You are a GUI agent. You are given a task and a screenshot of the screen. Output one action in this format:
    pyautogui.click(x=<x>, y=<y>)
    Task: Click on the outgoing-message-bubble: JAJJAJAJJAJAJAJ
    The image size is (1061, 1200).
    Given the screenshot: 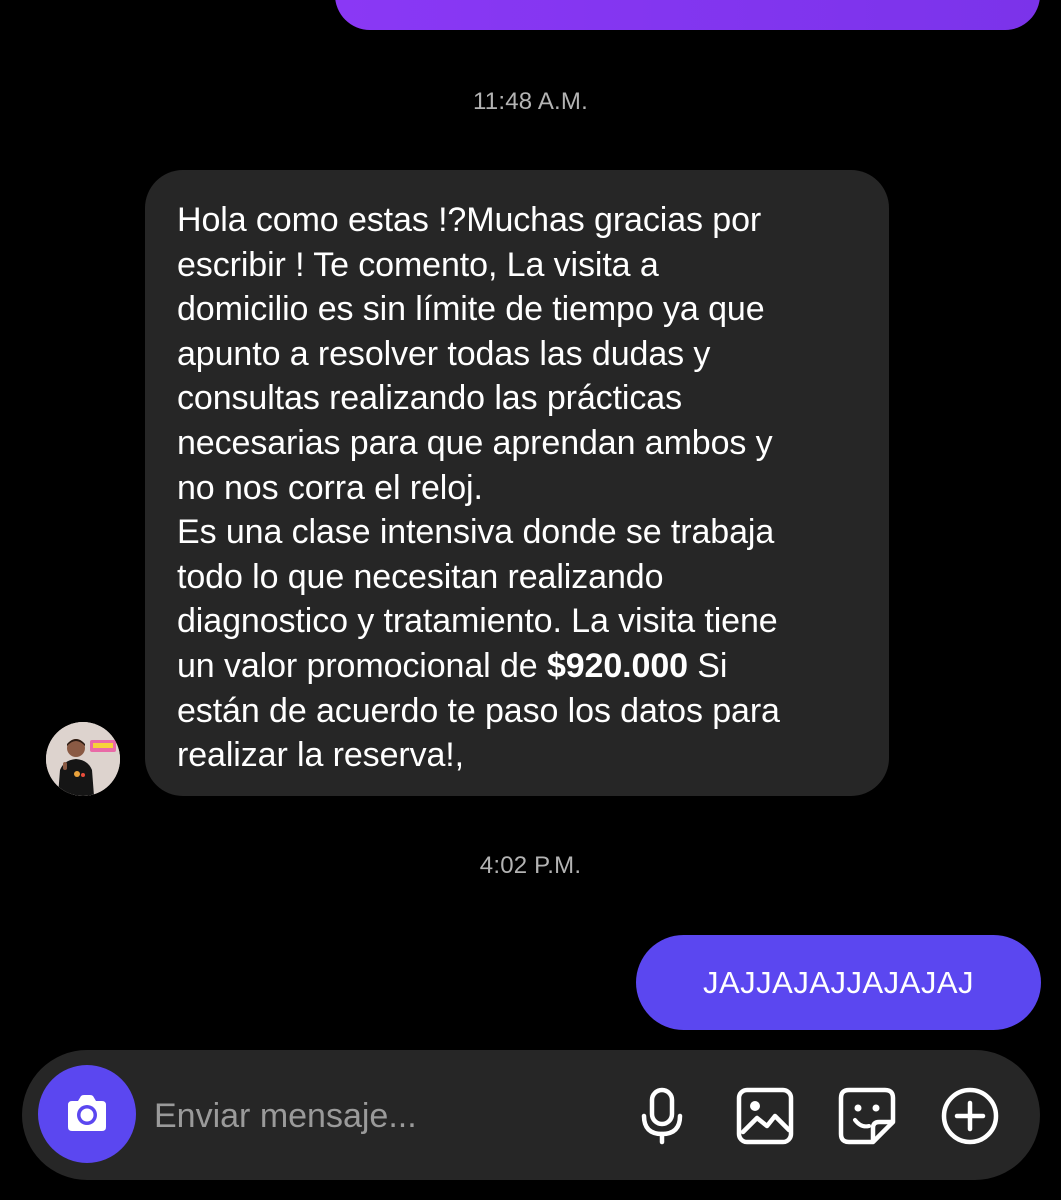 What is the action you would take?
    pyautogui.click(x=838, y=982)
    